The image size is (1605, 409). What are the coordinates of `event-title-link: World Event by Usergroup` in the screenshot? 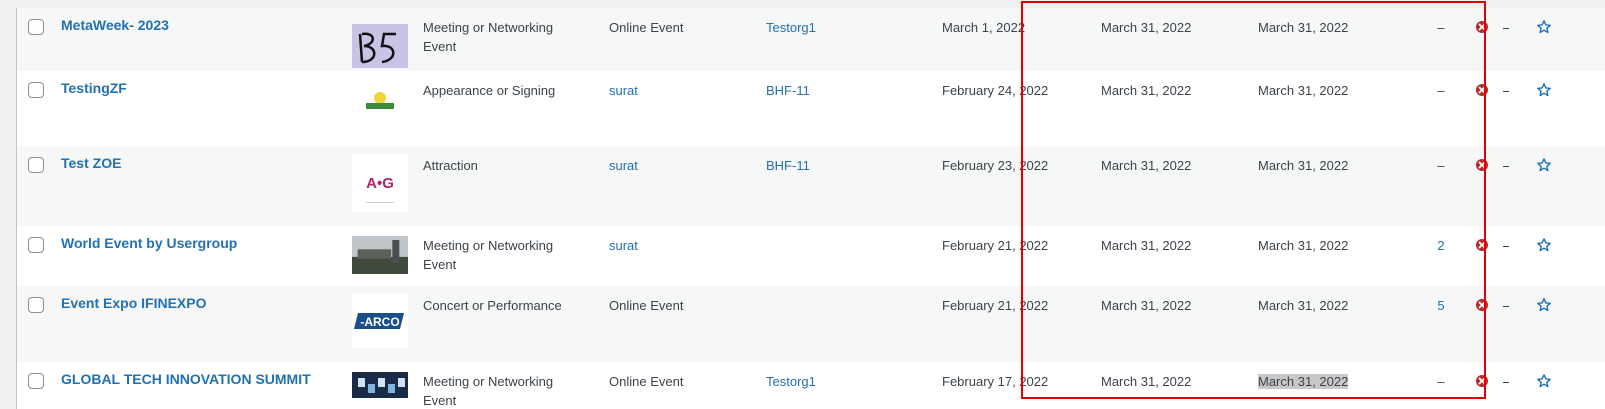 It's located at (196, 243).